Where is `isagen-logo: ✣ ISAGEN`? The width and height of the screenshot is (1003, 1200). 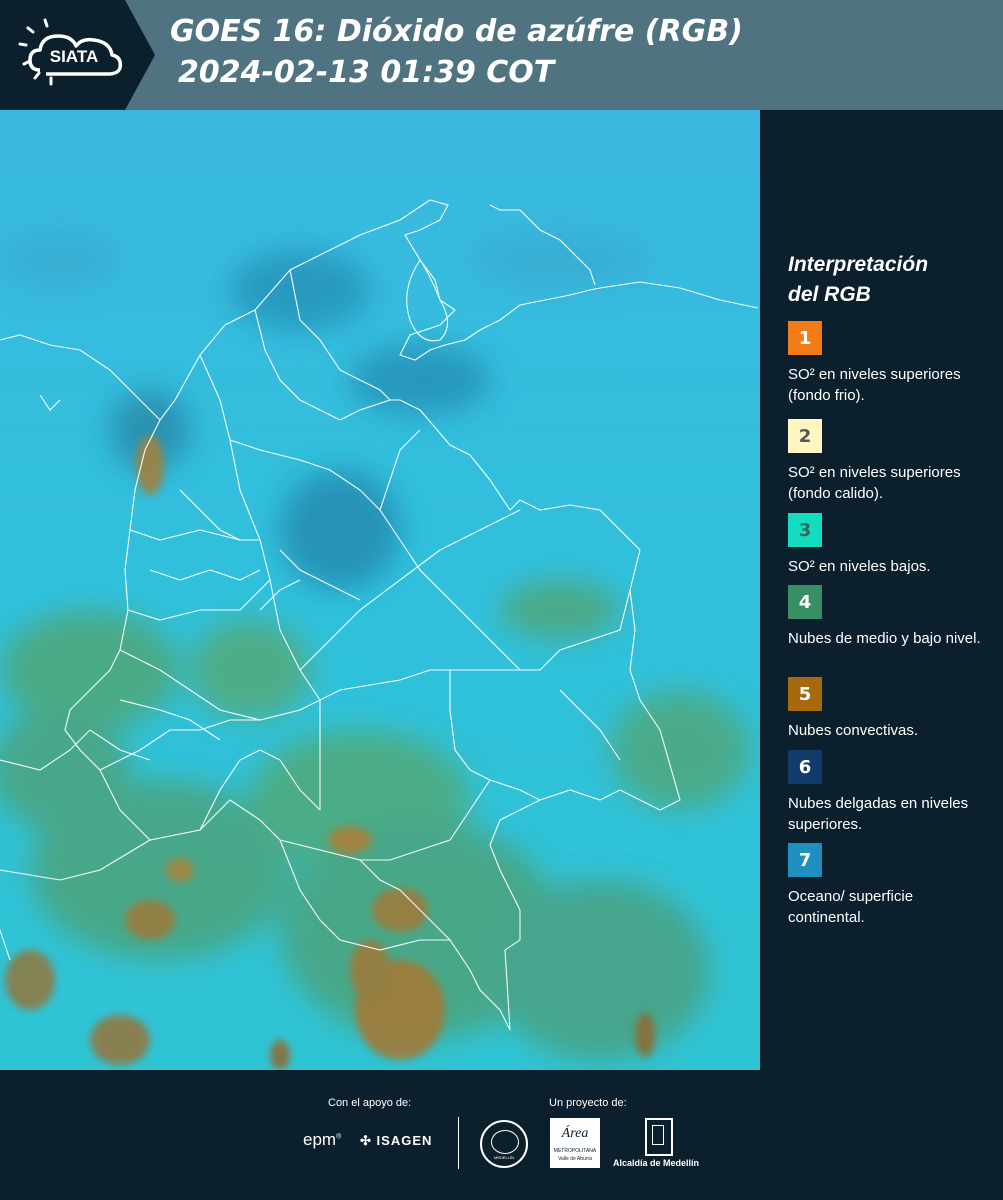 isagen-logo: ✣ ISAGEN is located at coordinates (396, 1141).